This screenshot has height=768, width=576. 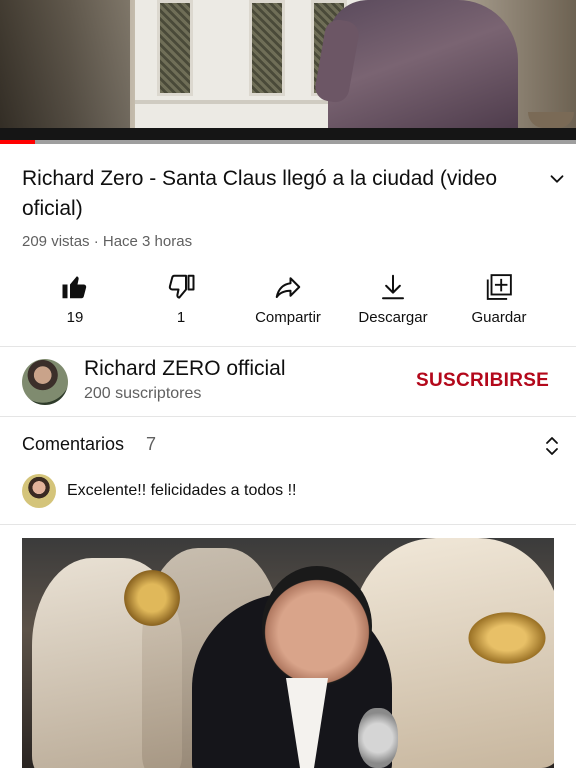 I want to click on video-progress-bar, so click(x=288, y=142).